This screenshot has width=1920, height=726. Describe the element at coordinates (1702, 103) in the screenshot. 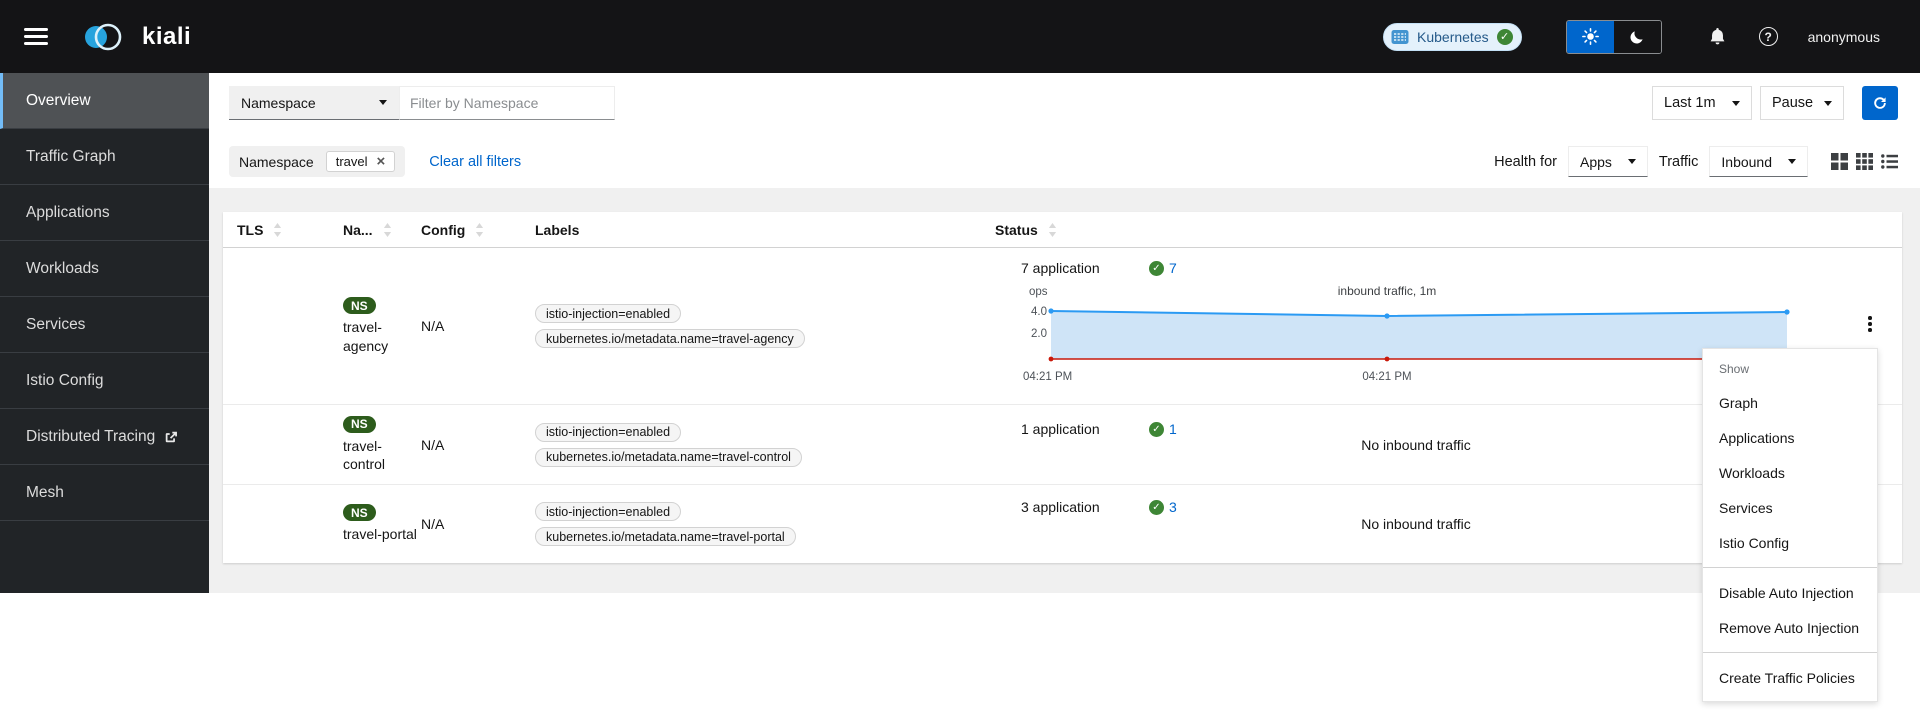

I see `duration-select: Last 1m` at that location.